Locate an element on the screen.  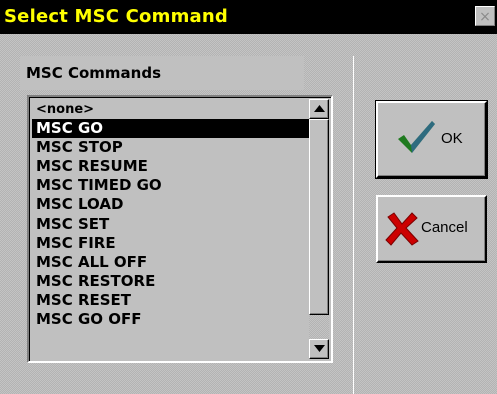
arrow-up-icon is located at coordinates (319, 108).